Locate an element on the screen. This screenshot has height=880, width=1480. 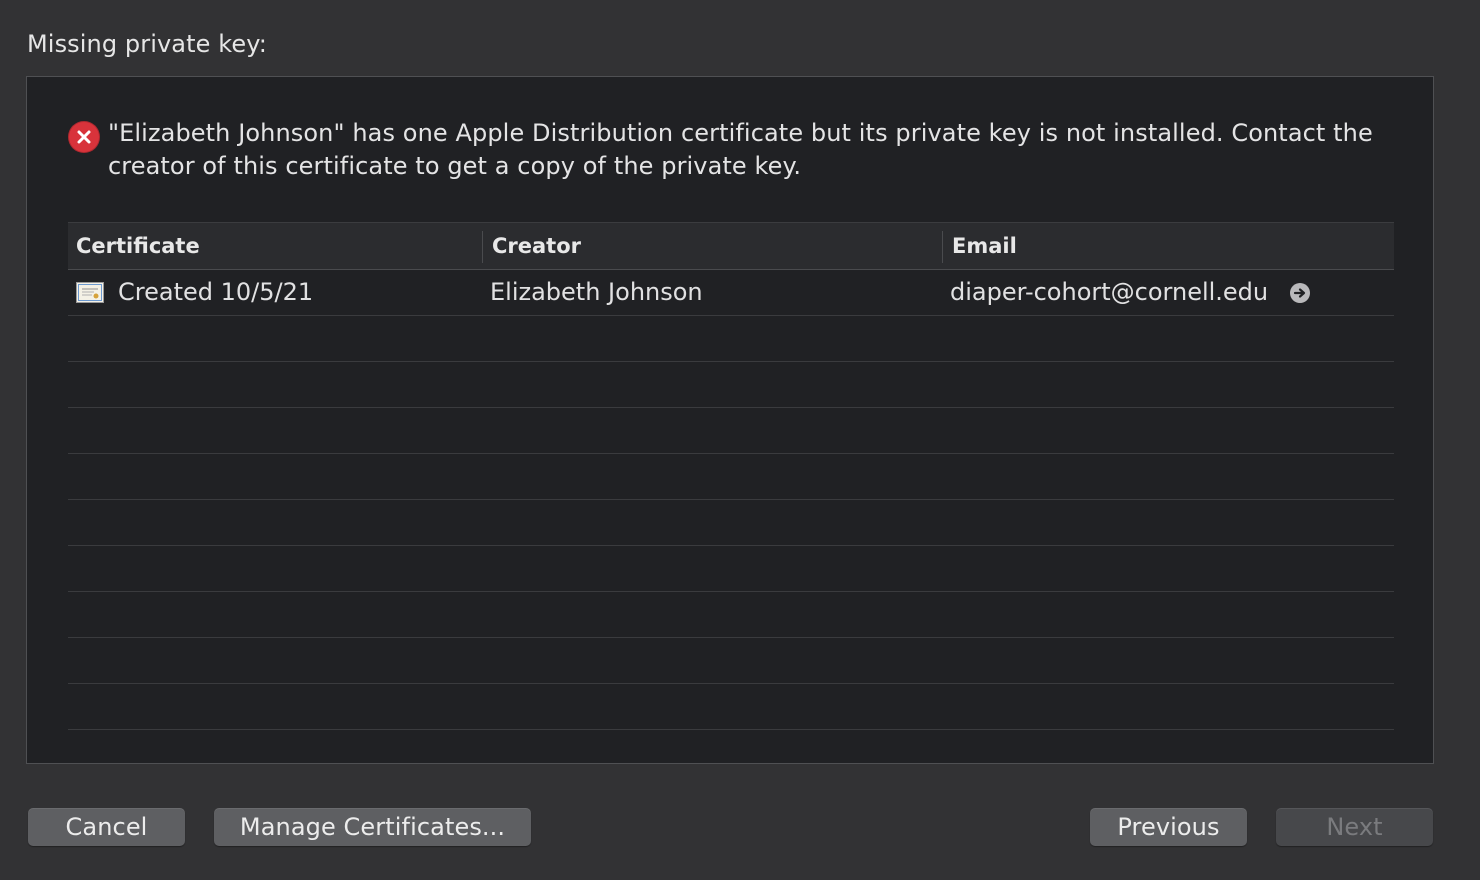
certificate-icon is located at coordinates (90, 292).